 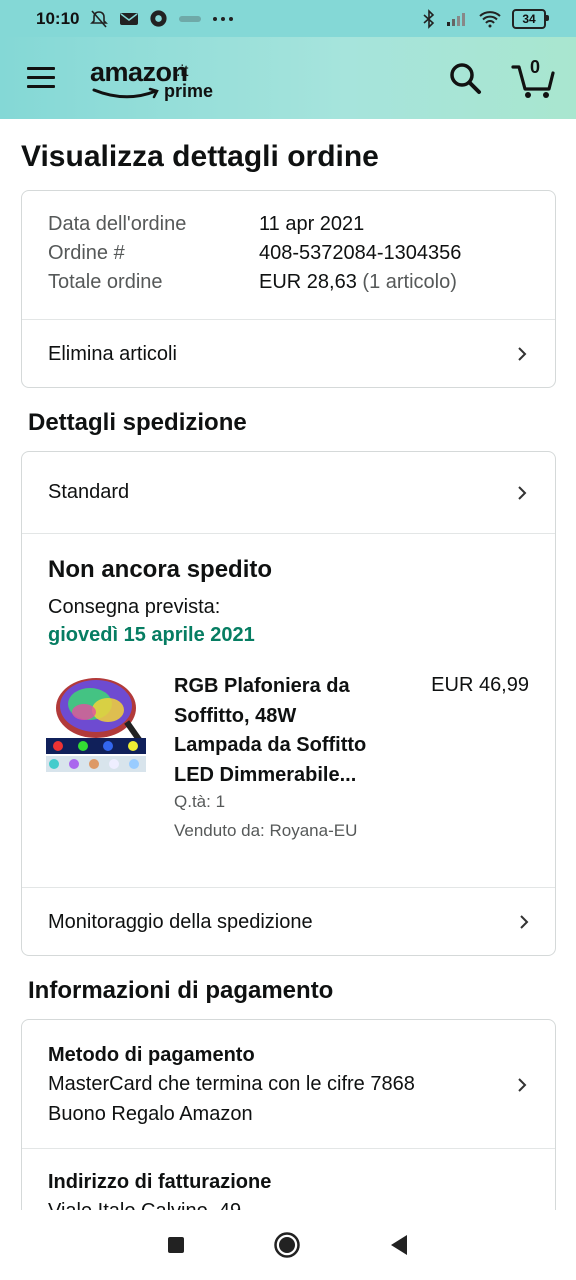 What do you see at coordinates (189, 91) in the screenshot?
I see `logo-prime-text: prime` at bounding box center [189, 91].